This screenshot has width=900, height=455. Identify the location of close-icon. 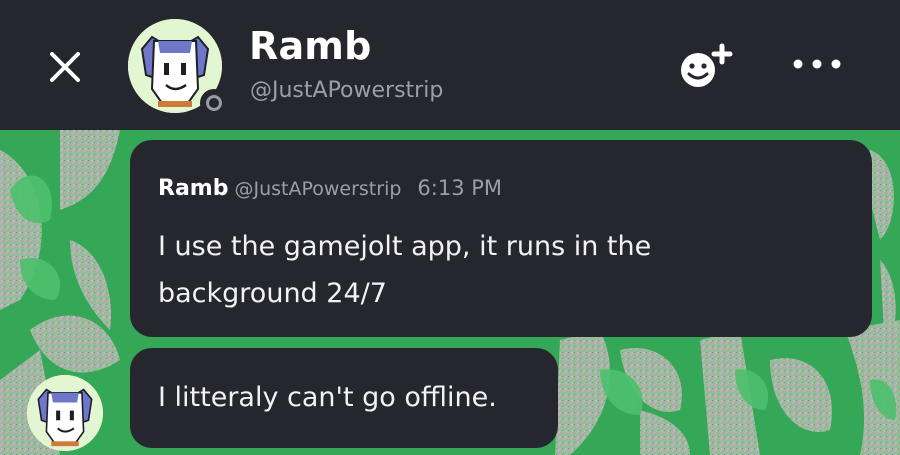
(65, 67).